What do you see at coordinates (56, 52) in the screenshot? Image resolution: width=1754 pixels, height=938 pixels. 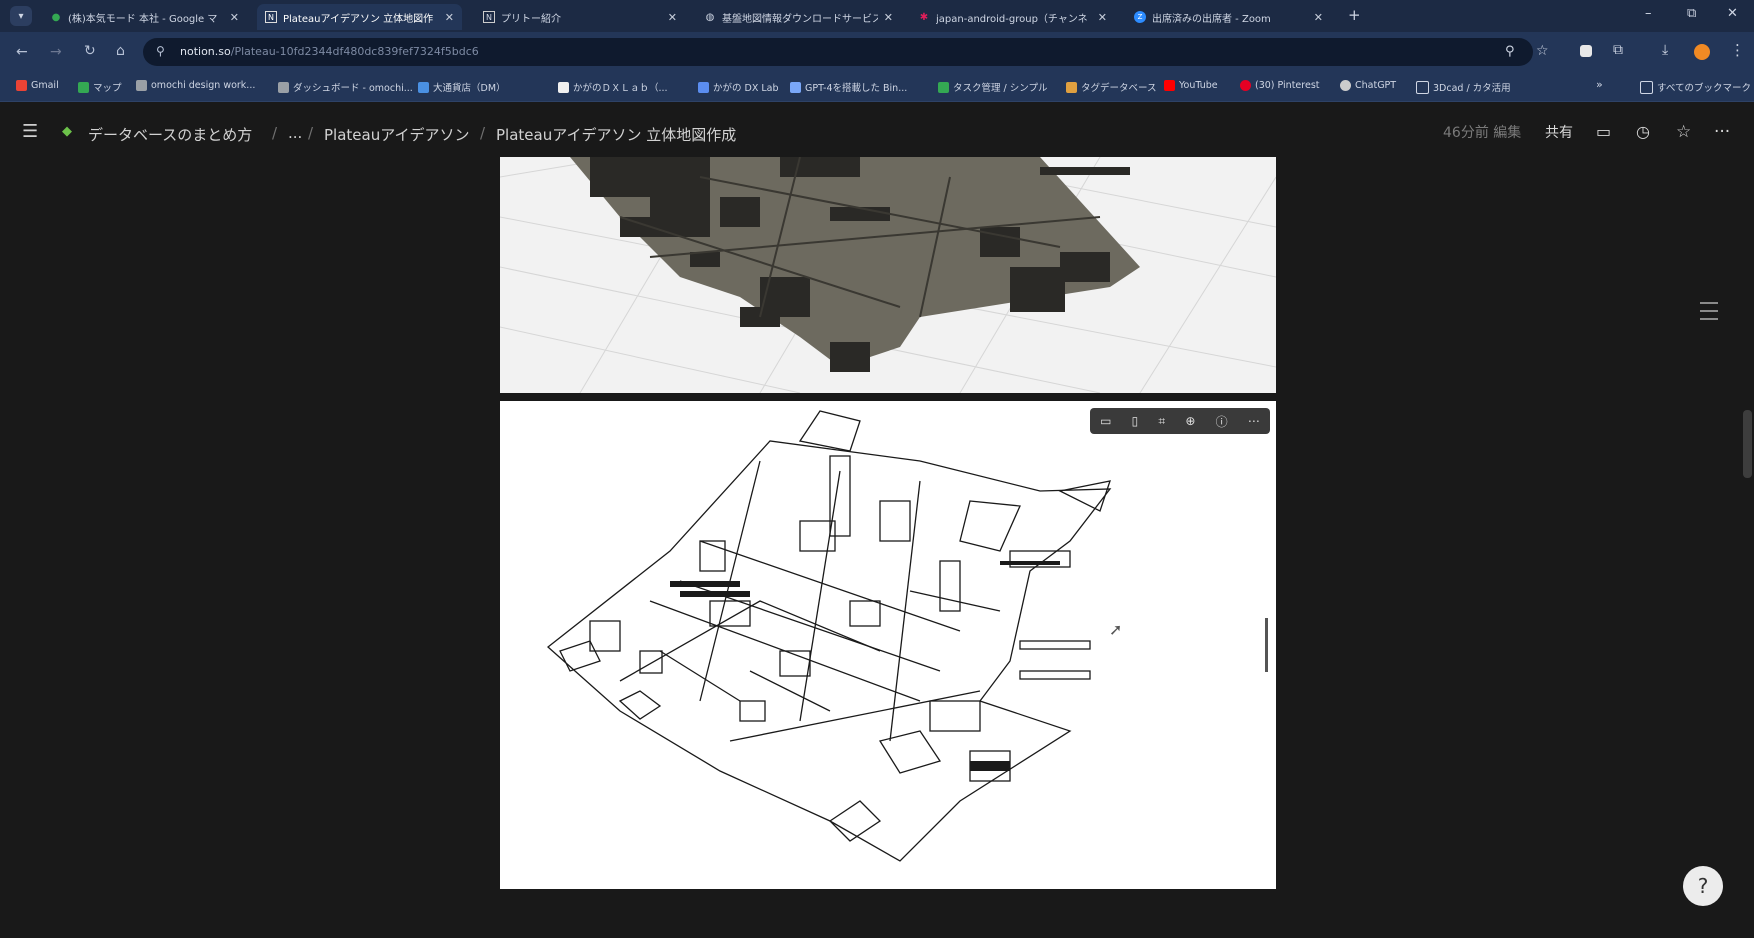 I see `forward-icon: →` at bounding box center [56, 52].